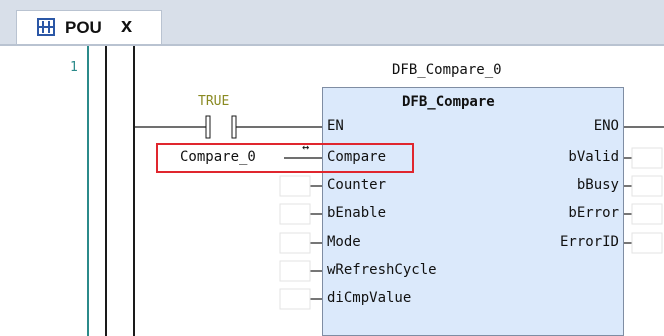 This screenshot has width=664, height=336. I want to click on highlight-box, so click(285, 158).